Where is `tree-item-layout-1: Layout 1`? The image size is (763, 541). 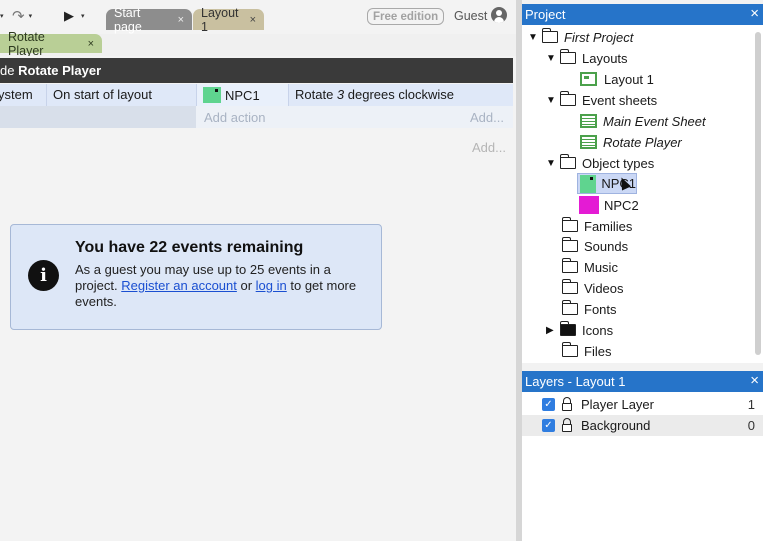
tree-item-layout-1: Layout 1 is located at coordinates (617, 79).